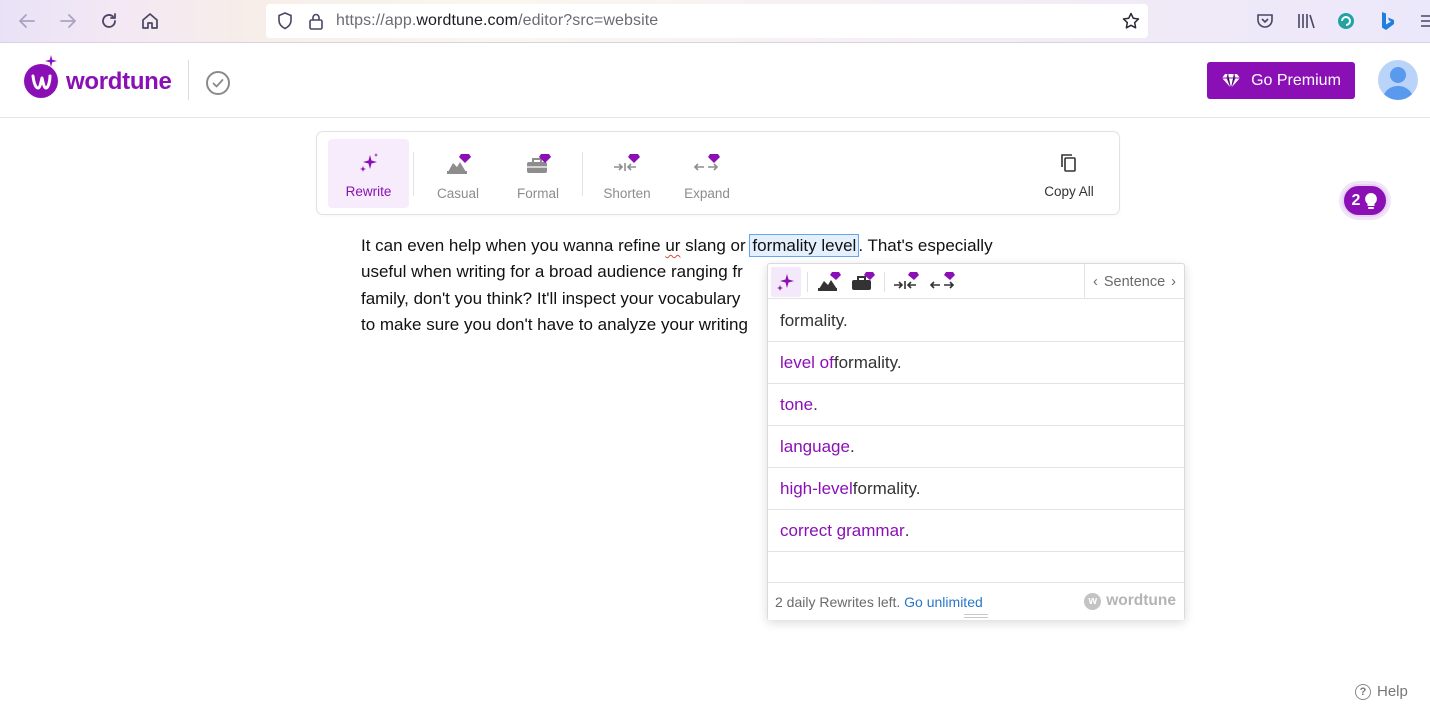 This screenshot has width=1430, height=719. What do you see at coordinates (976, 281) in the screenshot?
I see `popup-toolbar: ‹ Sentence ›` at bounding box center [976, 281].